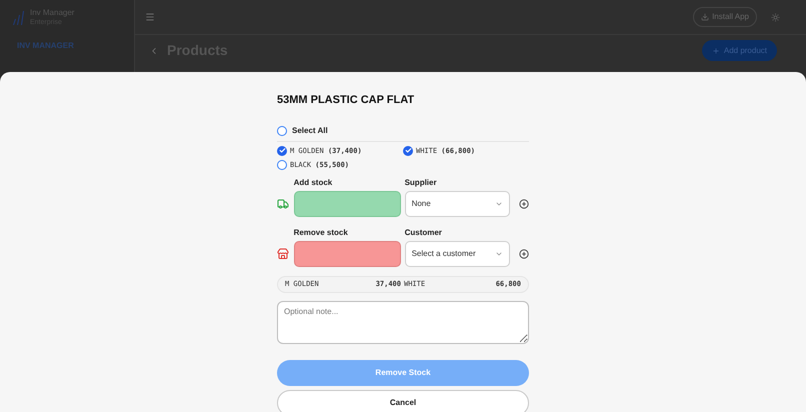 Image resolution: width=806 pixels, height=412 pixels. Describe the element at coordinates (283, 254) in the screenshot. I see `store-icon` at that location.